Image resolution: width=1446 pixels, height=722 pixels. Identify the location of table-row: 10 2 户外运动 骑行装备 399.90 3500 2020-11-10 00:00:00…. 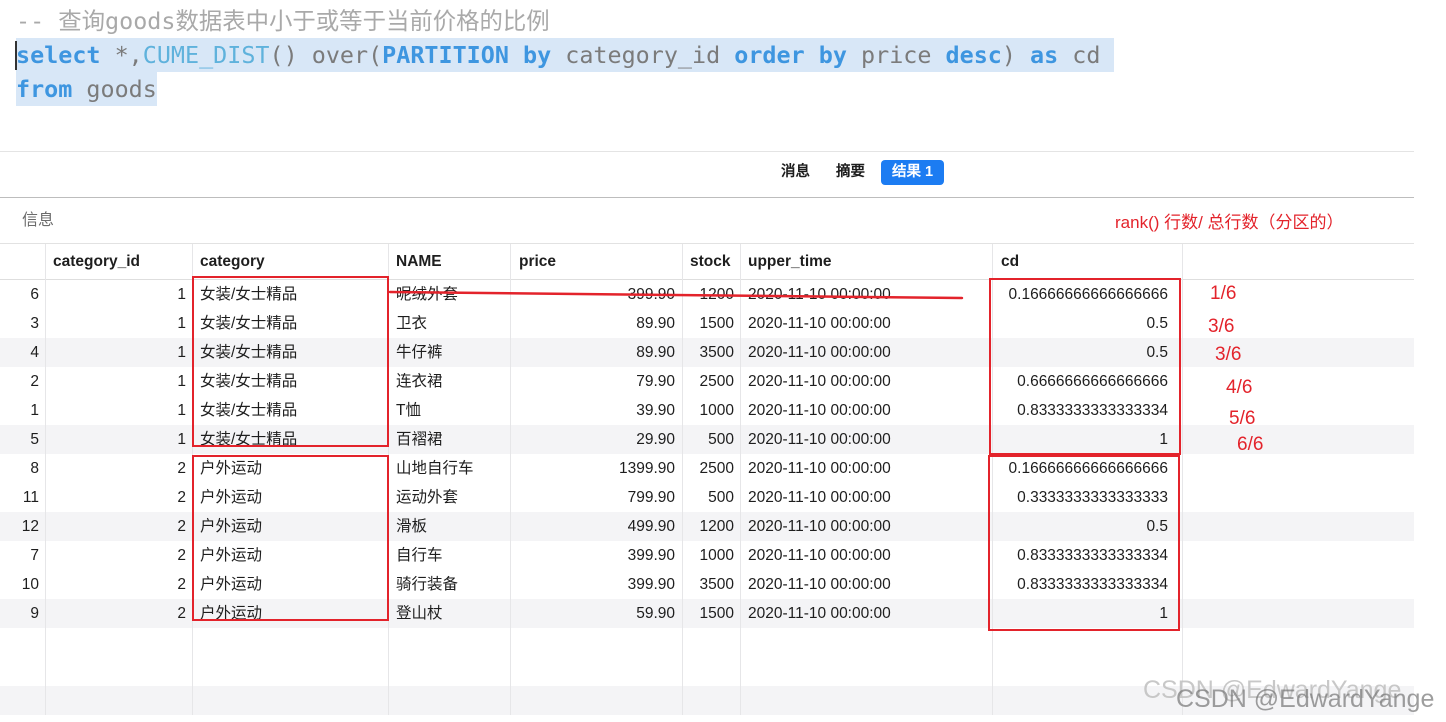
(707, 584).